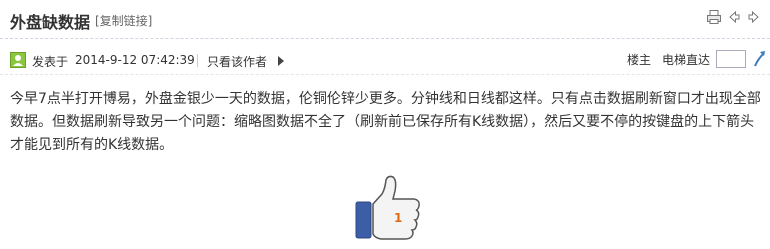  I want to click on next-icon, so click(754, 17).